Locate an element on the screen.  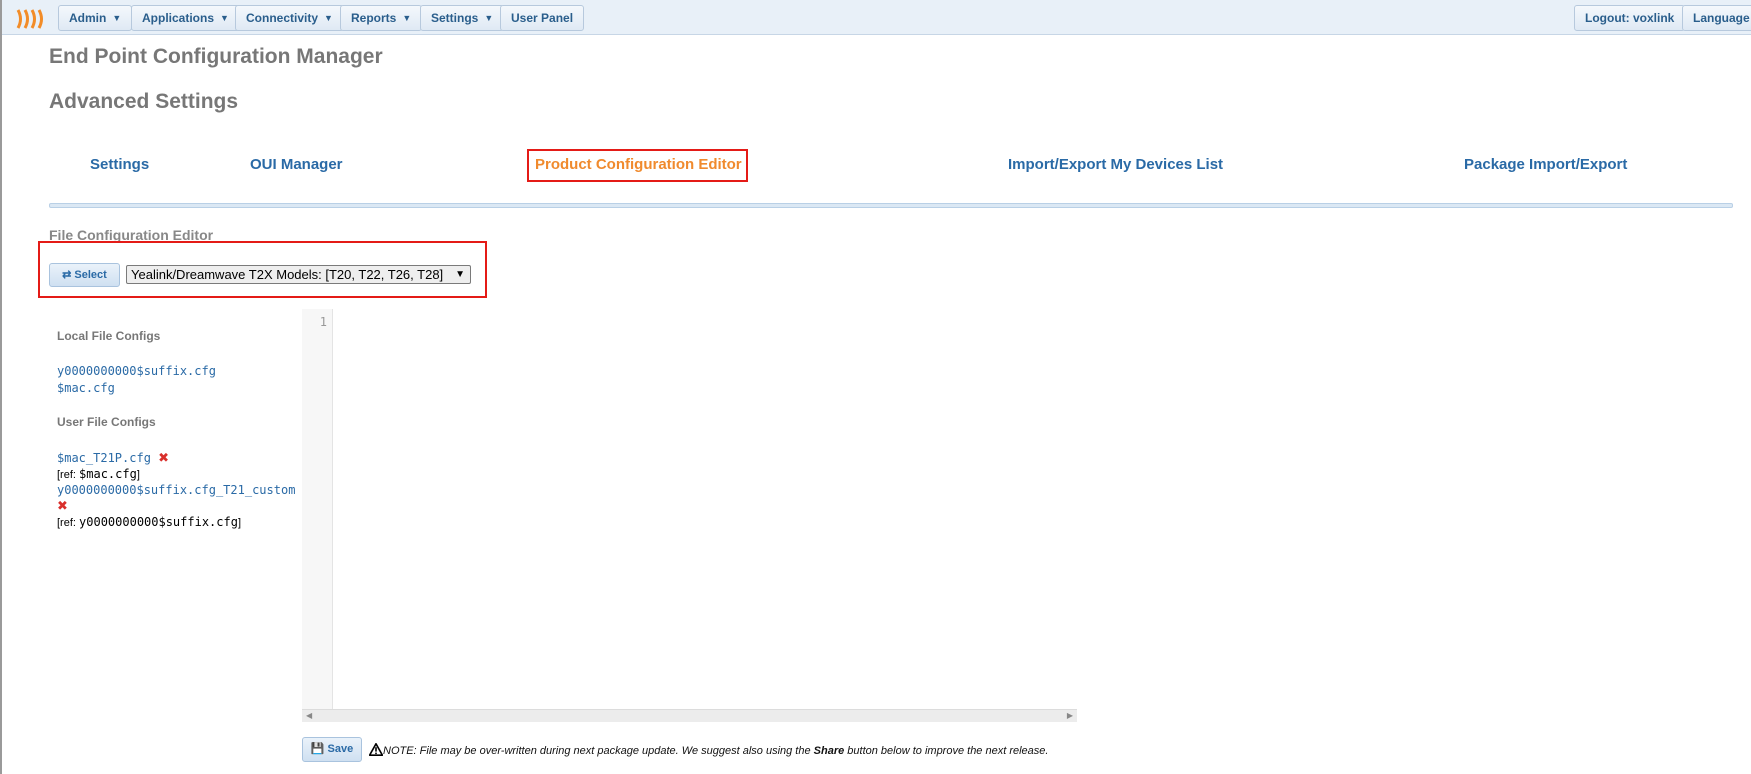
save-button: 💾 Save is located at coordinates (332, 749).